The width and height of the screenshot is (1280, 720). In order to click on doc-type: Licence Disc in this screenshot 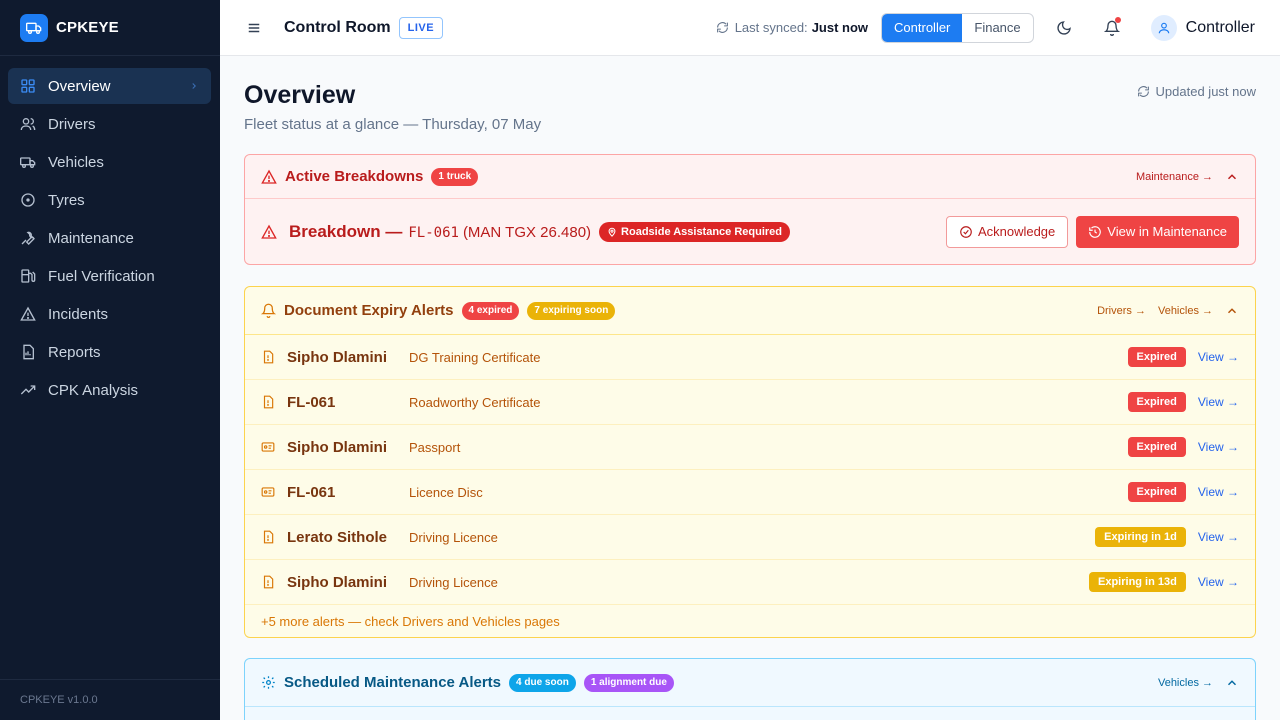, I will do `click(446, 492)`.